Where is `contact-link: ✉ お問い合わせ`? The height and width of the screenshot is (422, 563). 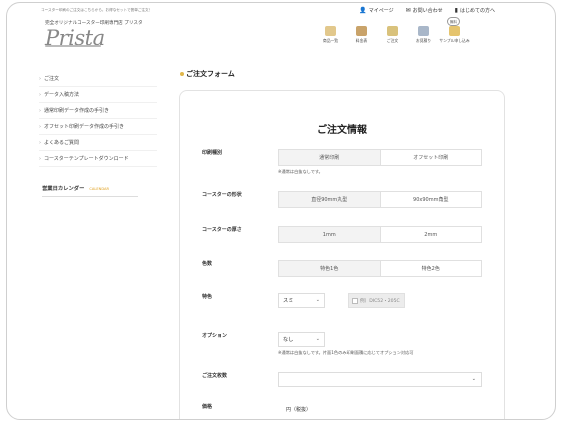 contact-link: ✉ お問い合わせ is located at coordinates (424, 10).